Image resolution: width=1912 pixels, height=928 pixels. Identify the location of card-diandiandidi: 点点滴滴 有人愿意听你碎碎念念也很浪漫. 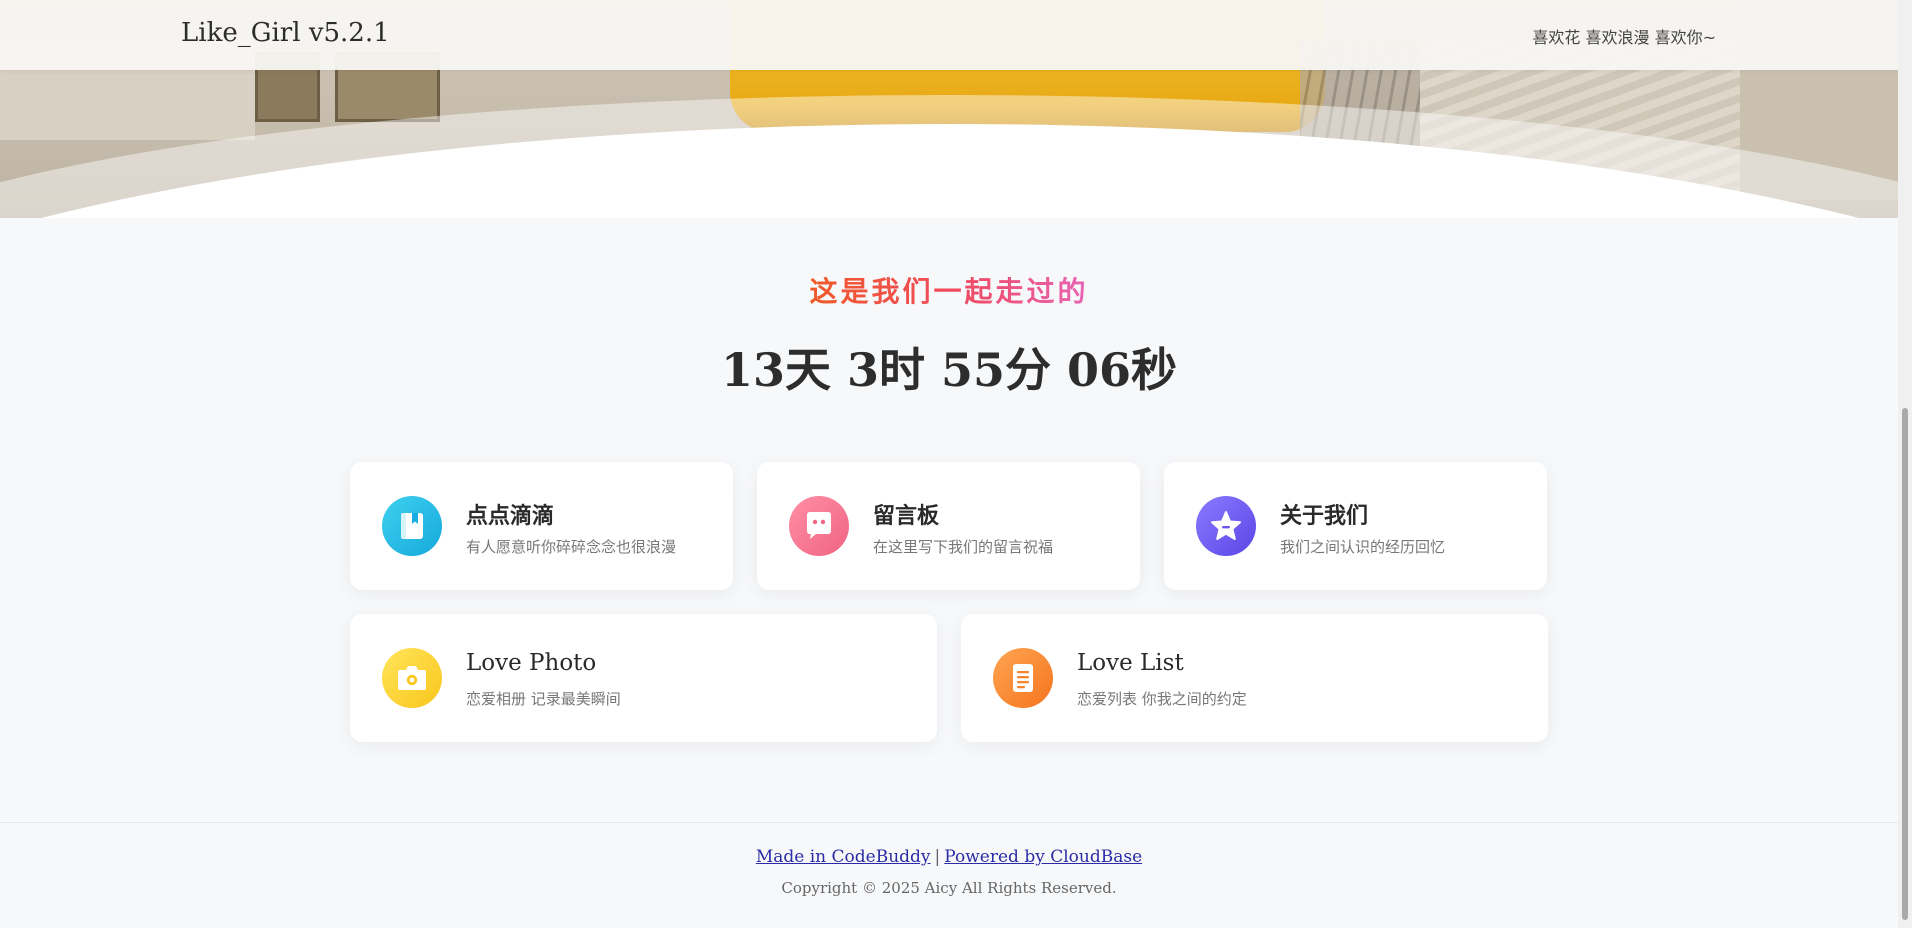
(541, 526).